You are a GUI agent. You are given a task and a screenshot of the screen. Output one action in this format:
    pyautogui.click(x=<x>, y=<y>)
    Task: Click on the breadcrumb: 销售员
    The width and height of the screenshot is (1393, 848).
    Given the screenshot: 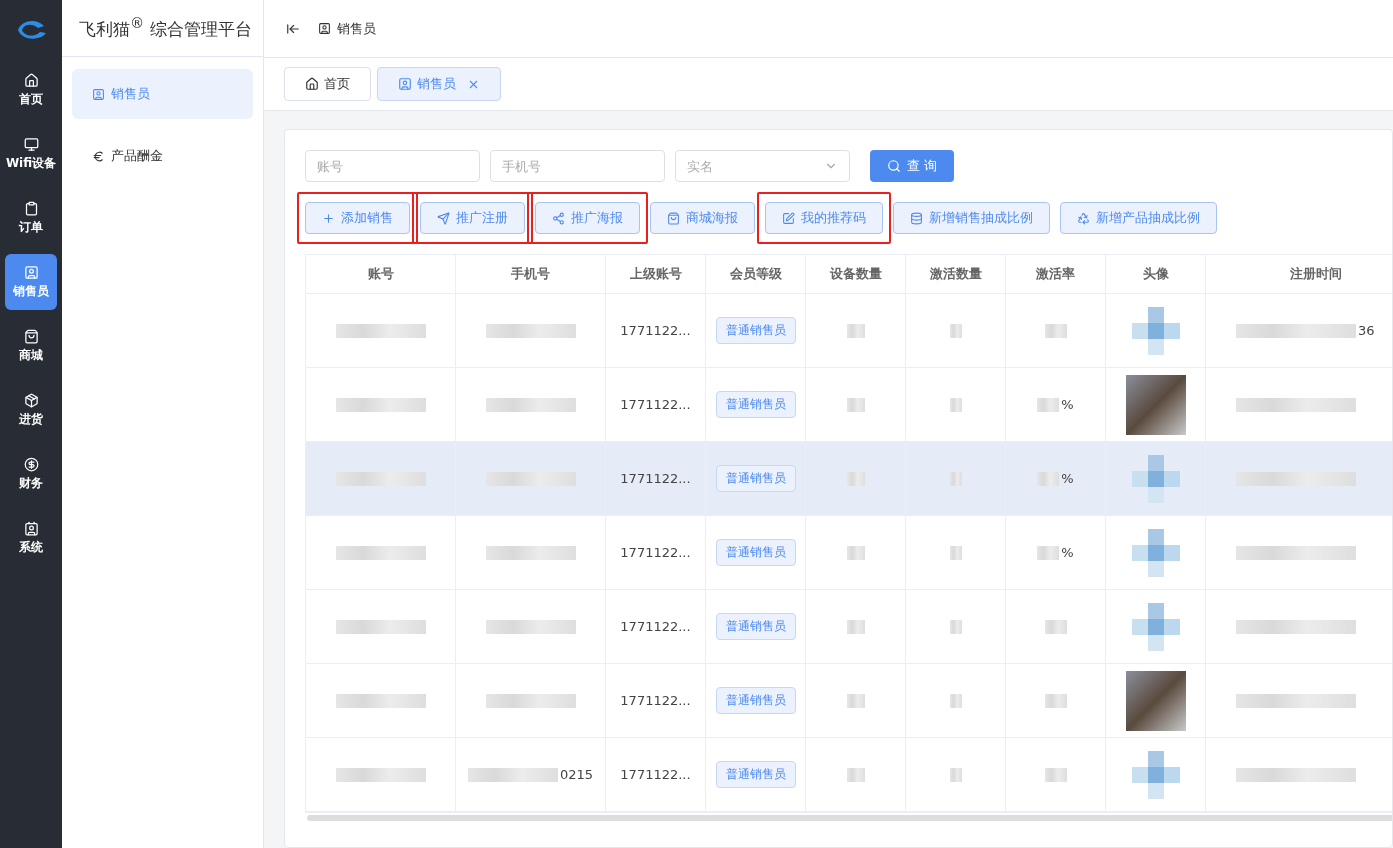 What is the action you would take?
    pyautogui.click(x=347, y=28)
    